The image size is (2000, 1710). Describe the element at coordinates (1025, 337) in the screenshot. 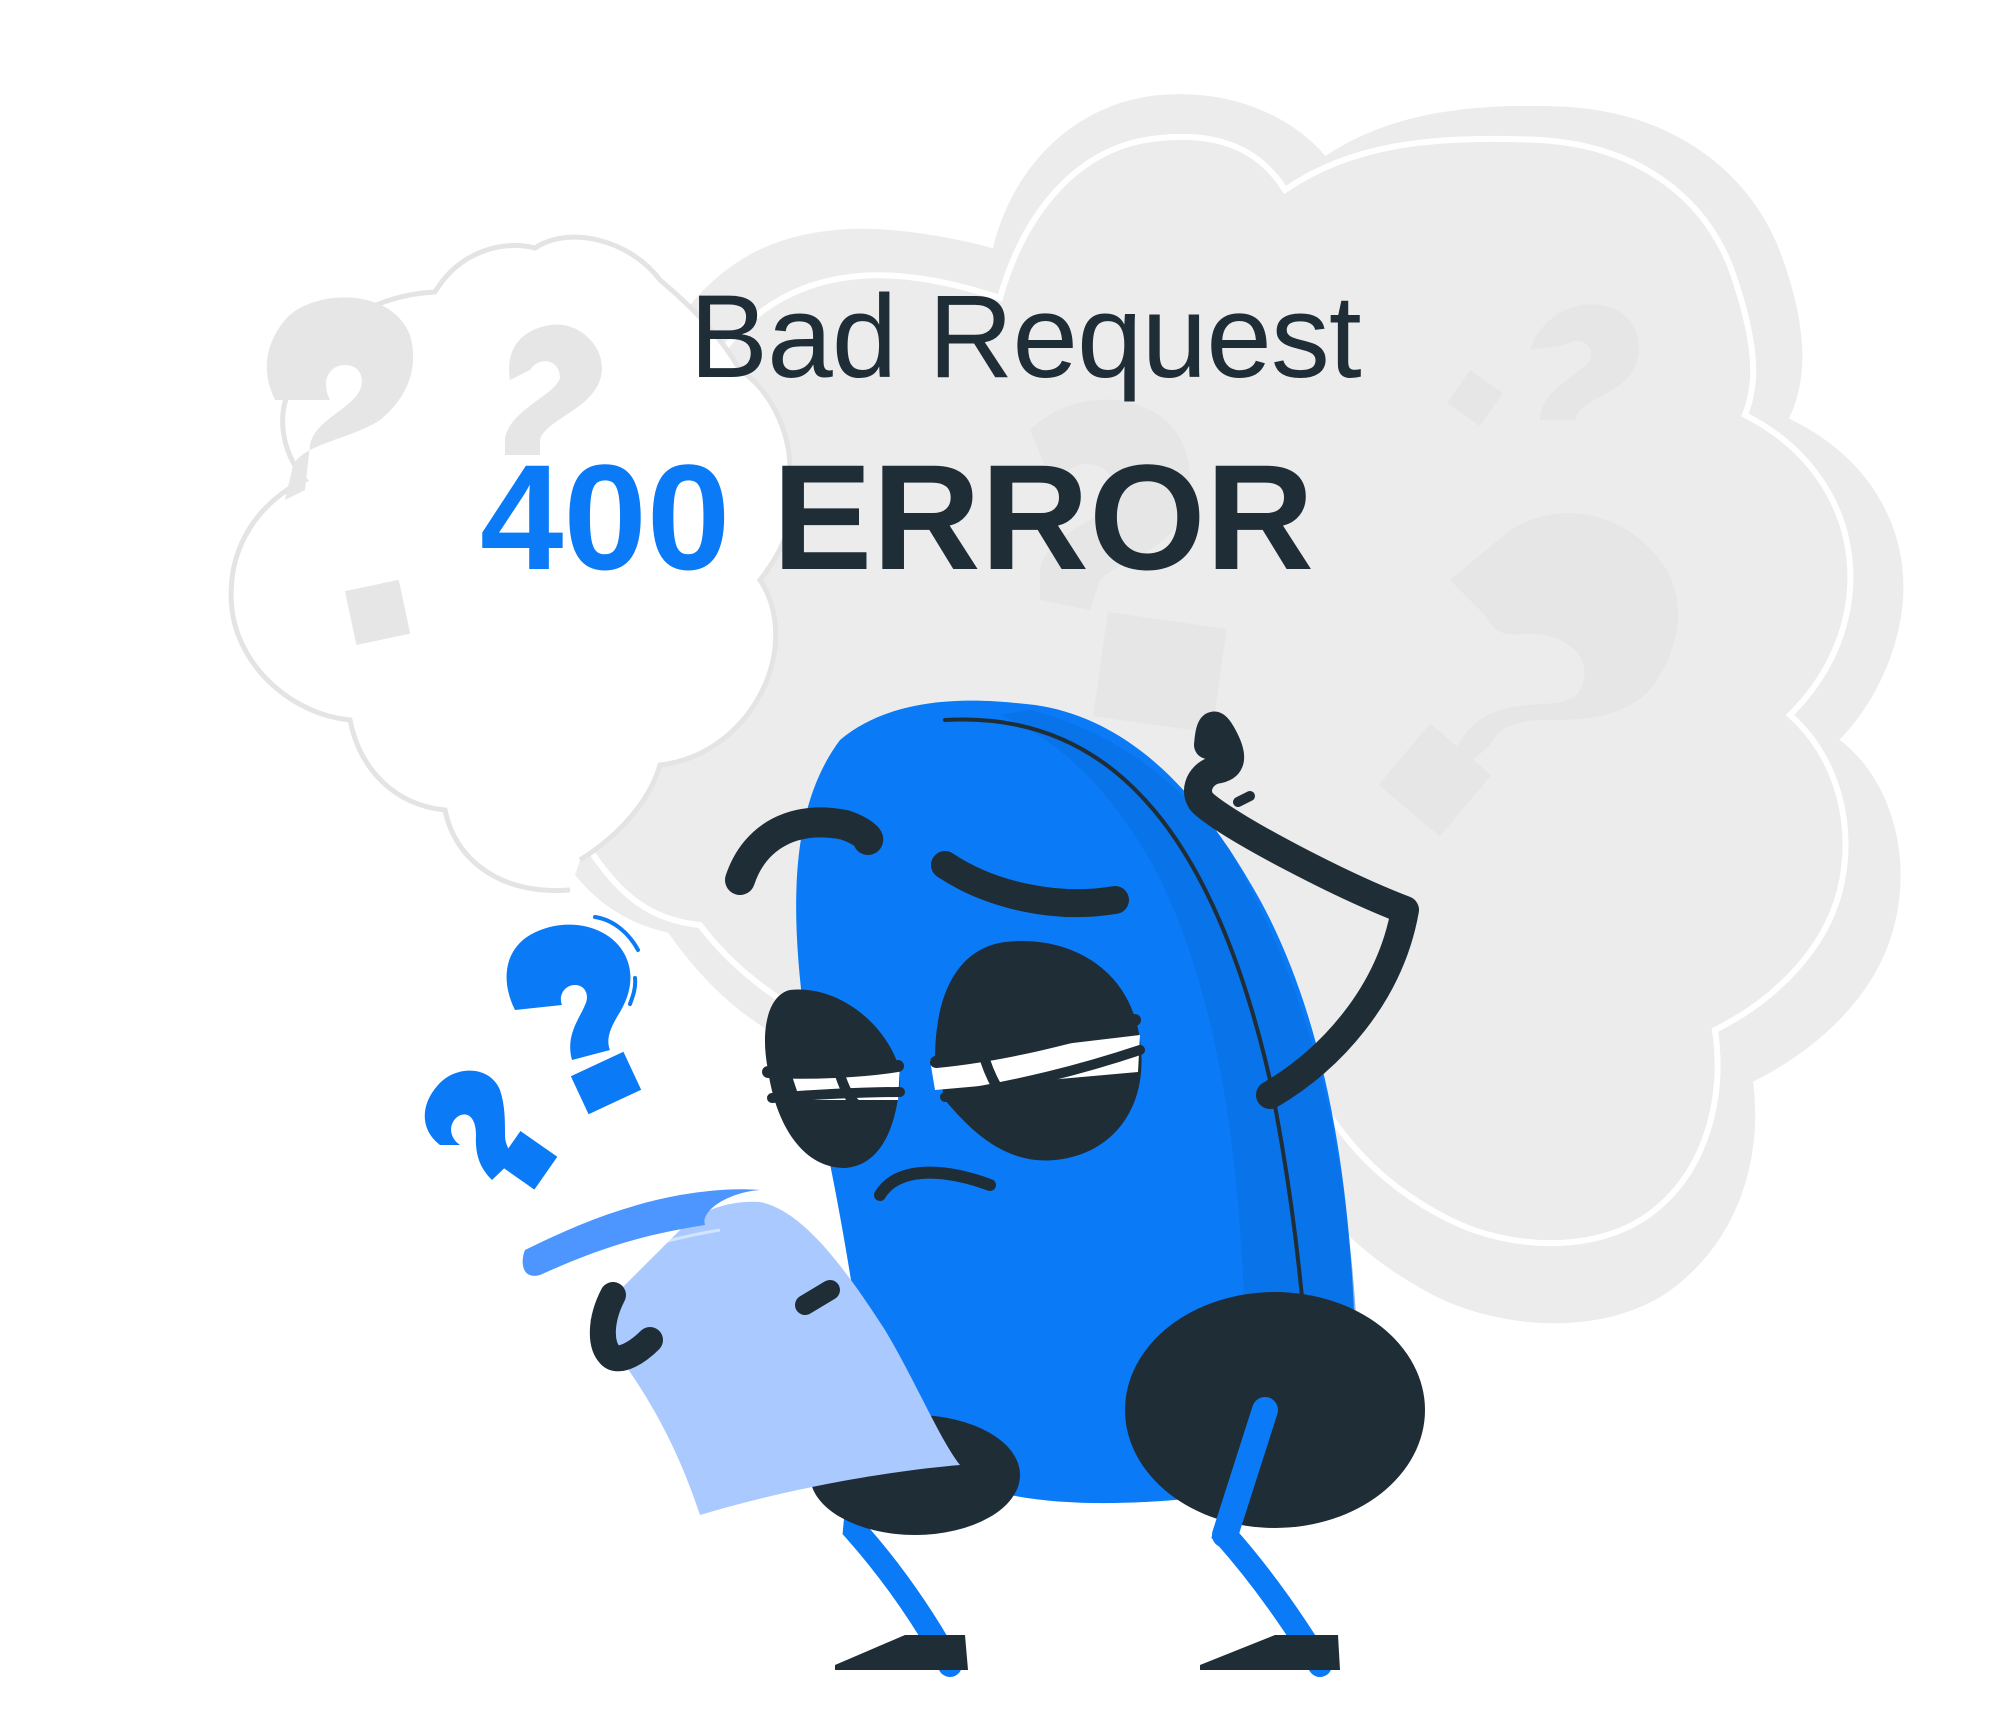

I see `page-subtitle: Bad Request` at that location.